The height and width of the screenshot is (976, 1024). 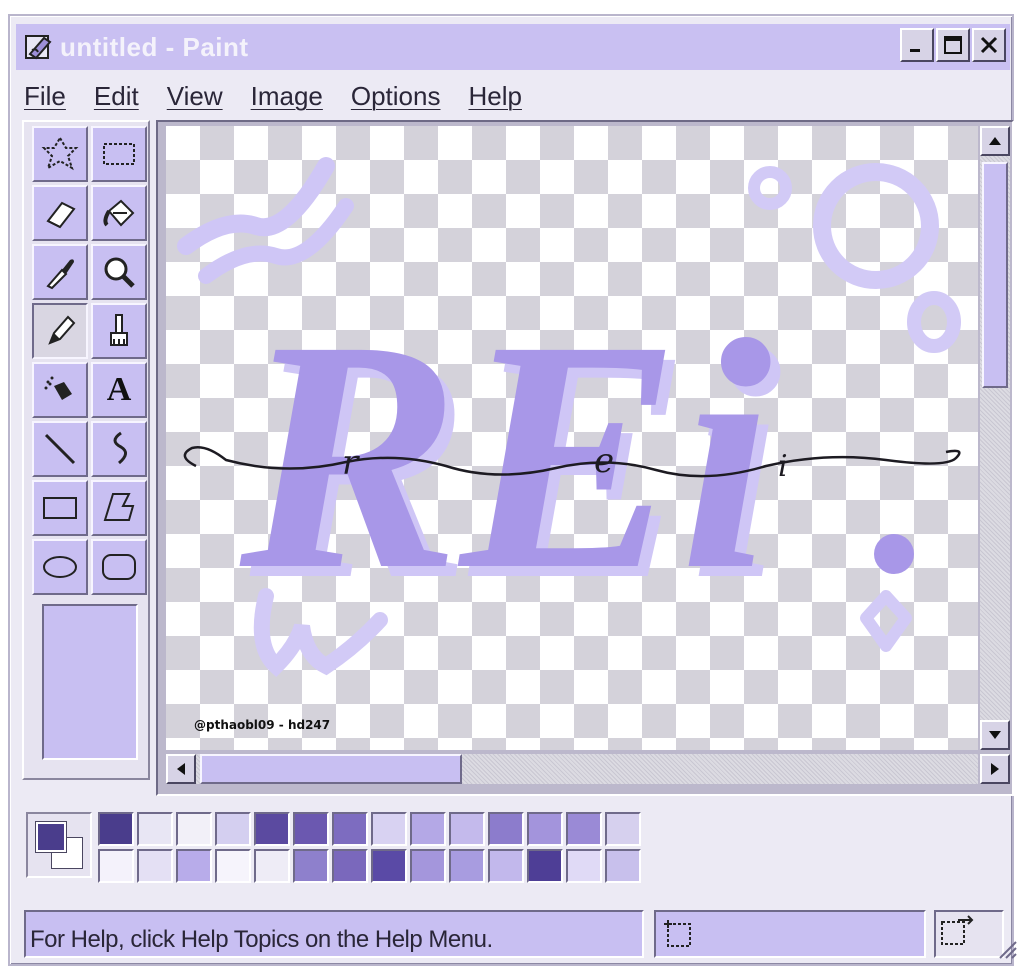 What do you see at coordinates (494, 96) in the screenshot?
I see `menu-help: Help` at bounding box center [494, 96].